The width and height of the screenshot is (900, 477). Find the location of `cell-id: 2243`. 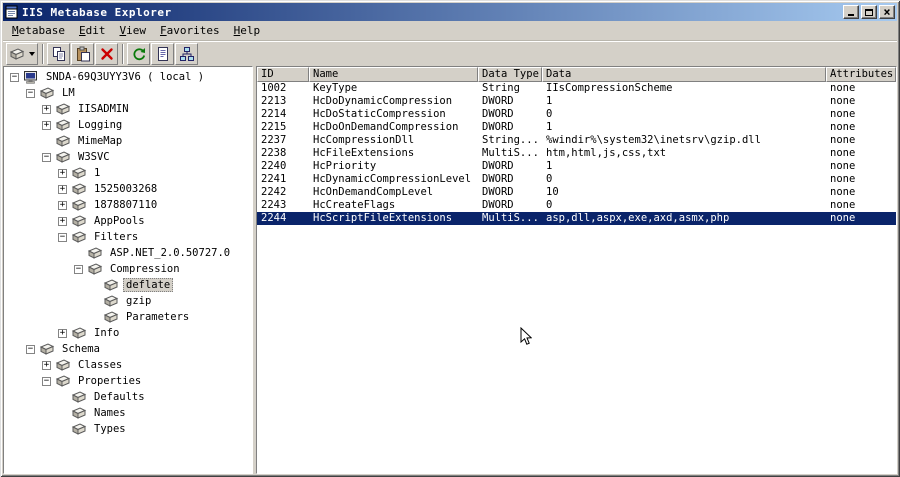

cell-id: 2243 is located at coordinates (274, 205).